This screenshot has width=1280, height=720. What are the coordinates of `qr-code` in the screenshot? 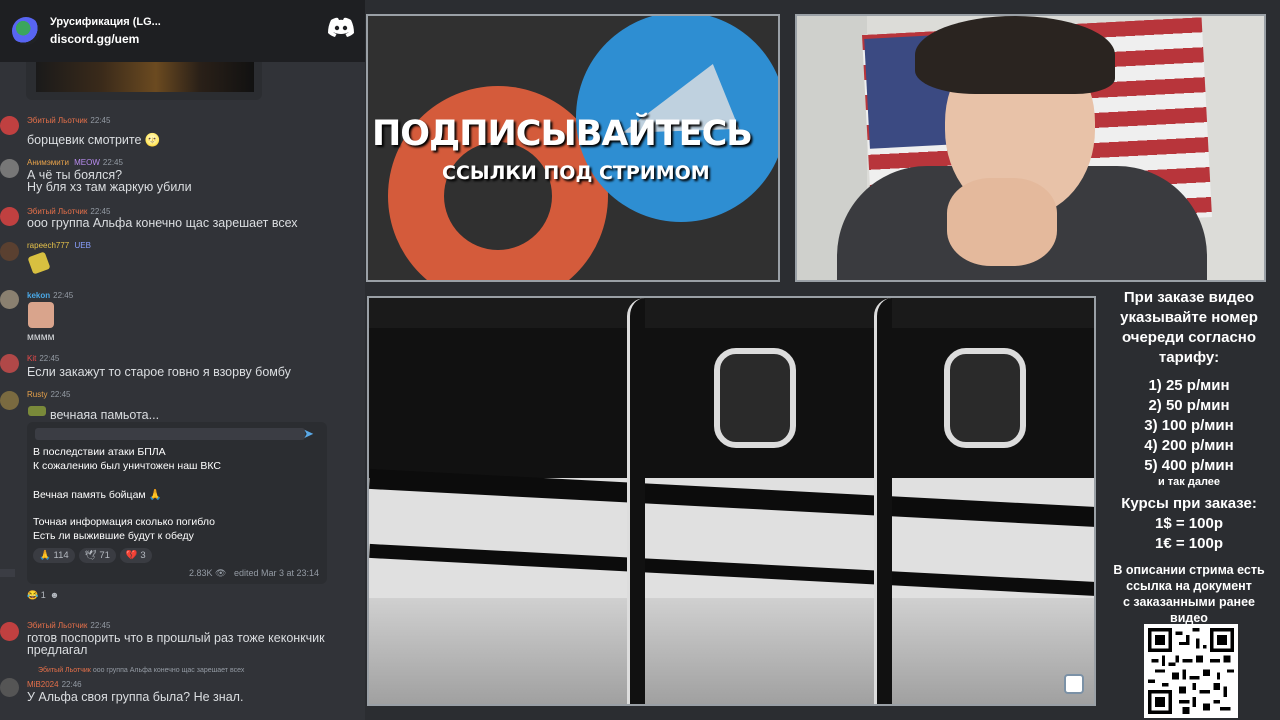 It's located at (1191, 671).